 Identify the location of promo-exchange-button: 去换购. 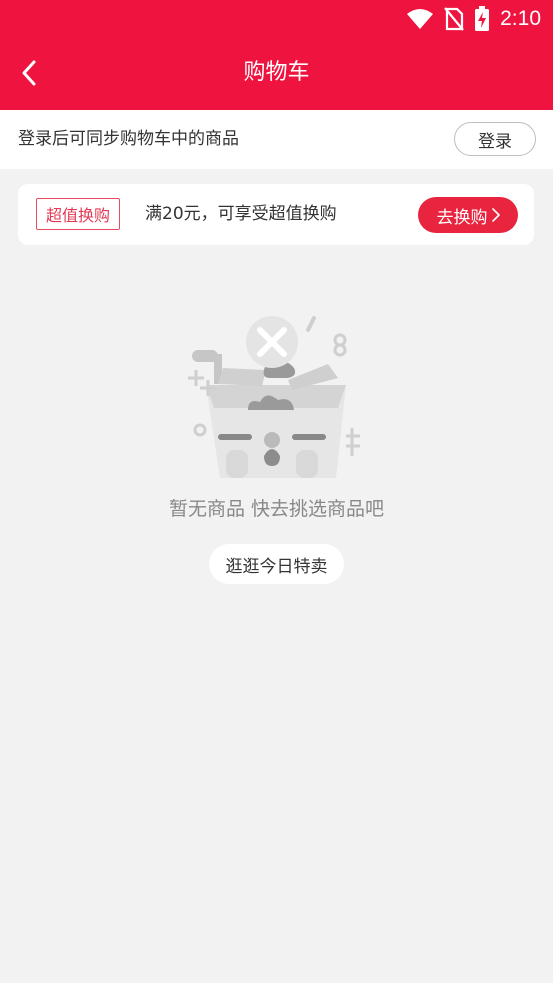
(468, 215).